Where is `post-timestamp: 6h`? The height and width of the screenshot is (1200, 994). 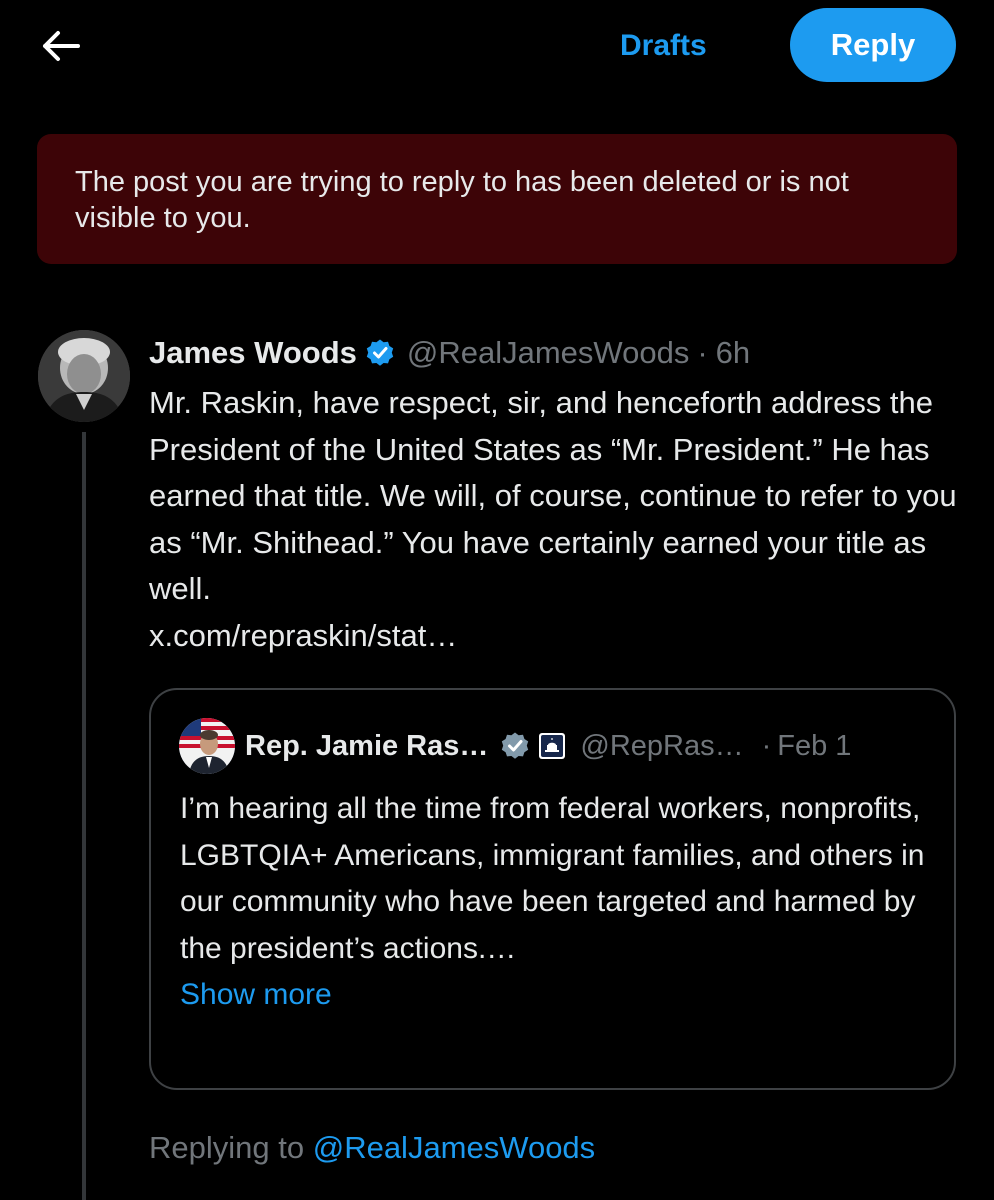
post-timestamp: 6h is located at coordinates (733, 353).